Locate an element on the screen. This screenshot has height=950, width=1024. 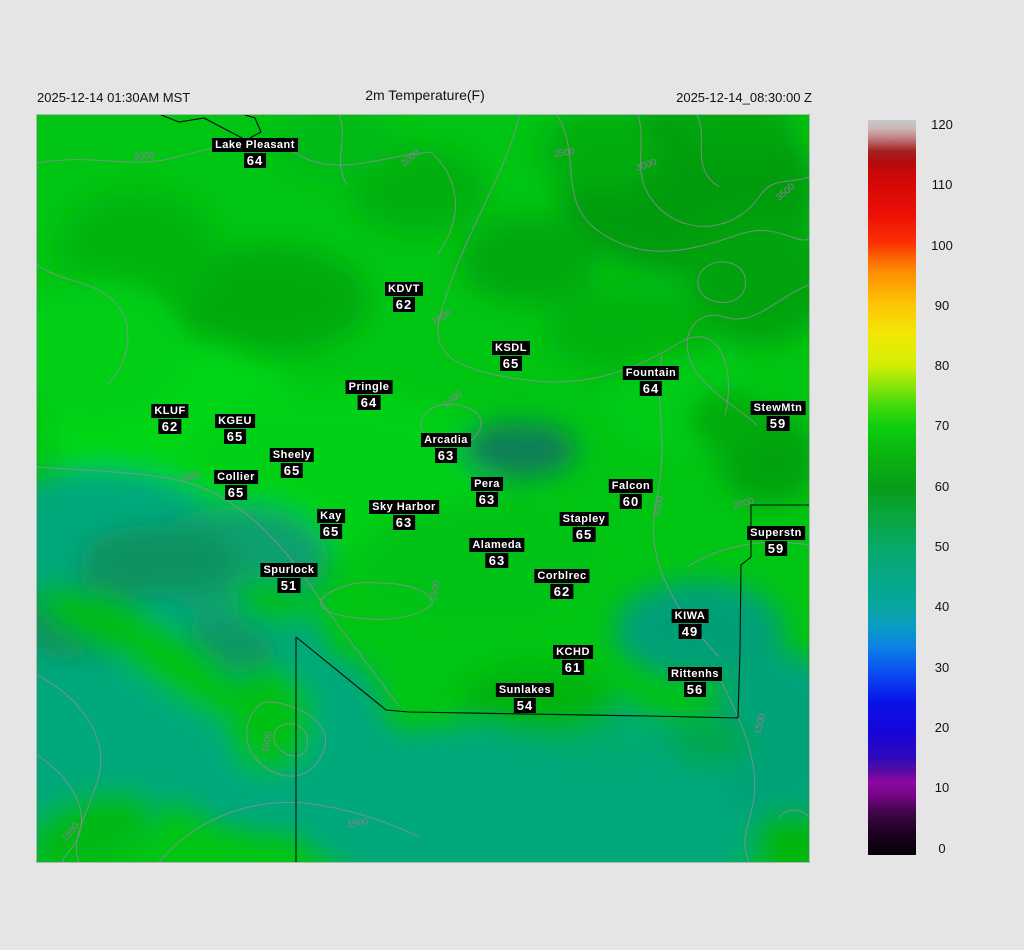
station: Alameda 63 is located at coordinates (497, 553).